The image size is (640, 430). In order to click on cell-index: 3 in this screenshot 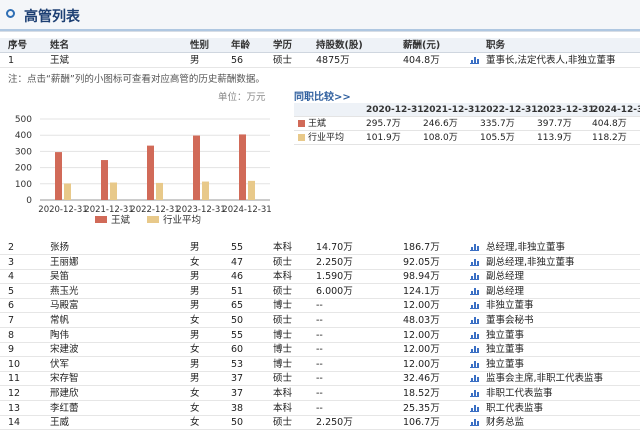, I will do `click(11, 262)`.